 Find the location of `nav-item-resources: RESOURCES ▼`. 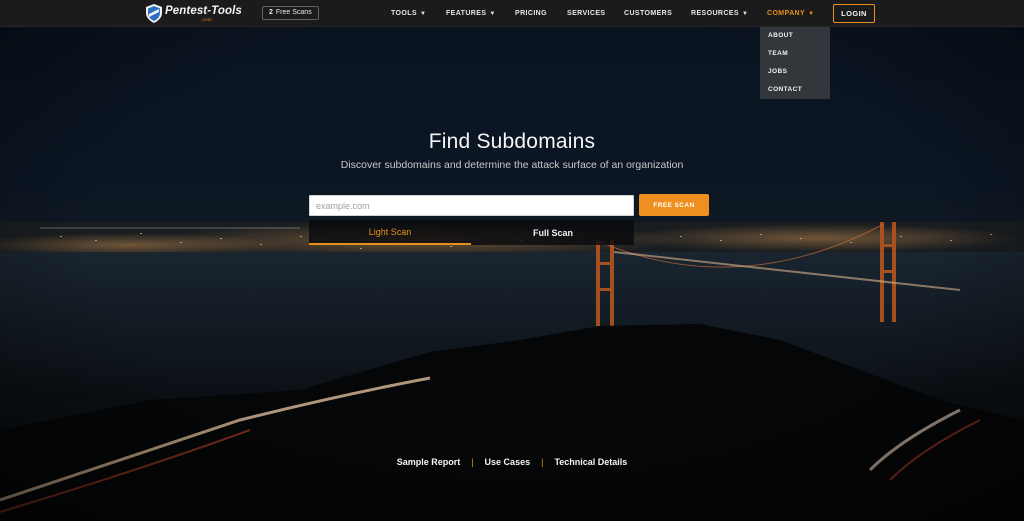

nav-item-resources: RESOURCES ▼ is located at coordinates (719, 14).